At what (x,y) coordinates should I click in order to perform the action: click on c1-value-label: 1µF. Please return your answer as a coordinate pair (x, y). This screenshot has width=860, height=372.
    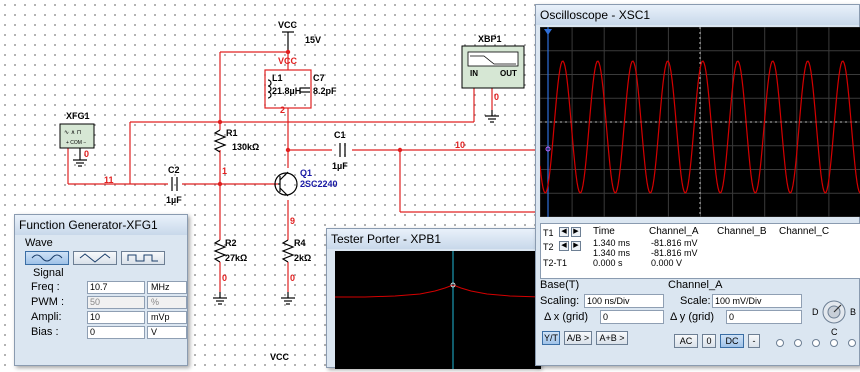
    Looking at the image, I should click on (340, 166).